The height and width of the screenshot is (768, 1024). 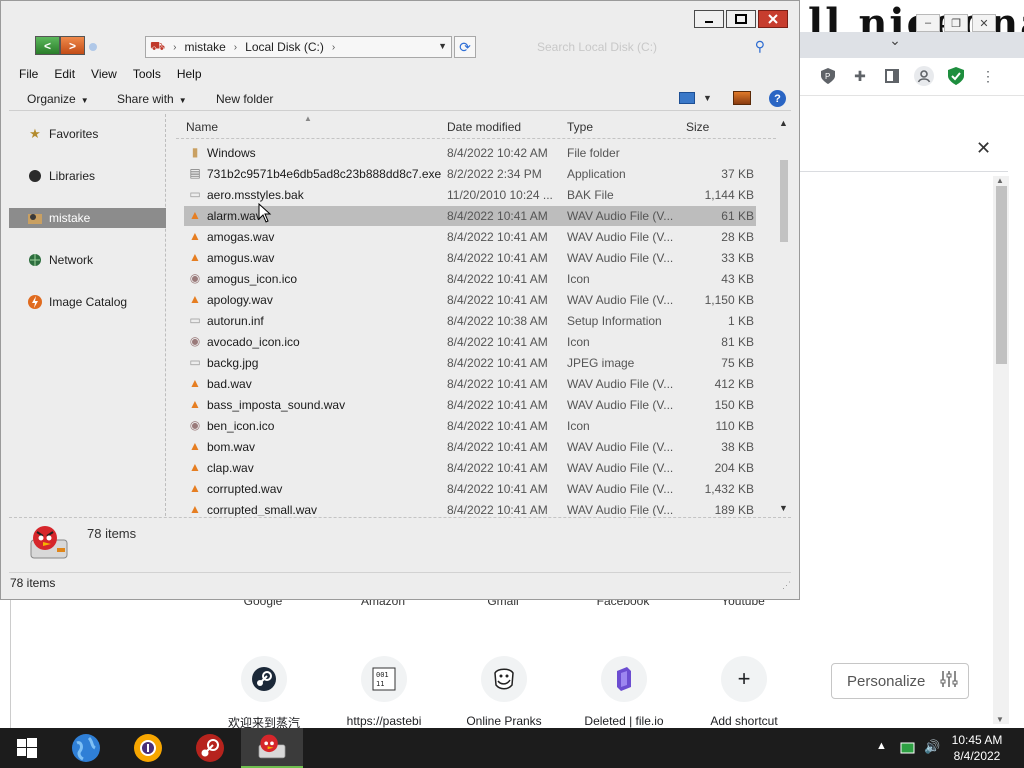 What do you see at coordinates (614, 321) in the screenshot?
I see `file-type: Setup Information` at bounding box center [614, 321].